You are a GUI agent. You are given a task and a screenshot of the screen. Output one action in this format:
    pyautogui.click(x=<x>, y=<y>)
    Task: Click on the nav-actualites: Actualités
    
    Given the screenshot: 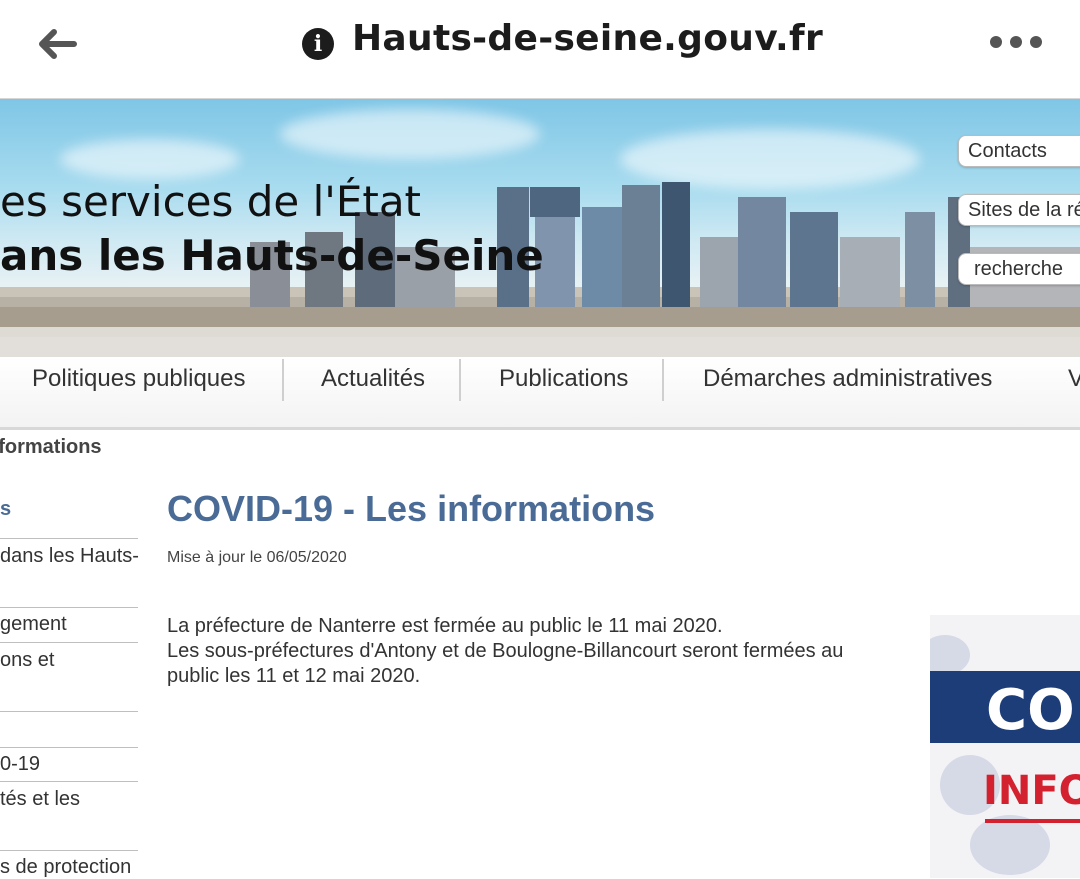 What is the action you would take?
    pyautogui.click(x=373, y=392)
    